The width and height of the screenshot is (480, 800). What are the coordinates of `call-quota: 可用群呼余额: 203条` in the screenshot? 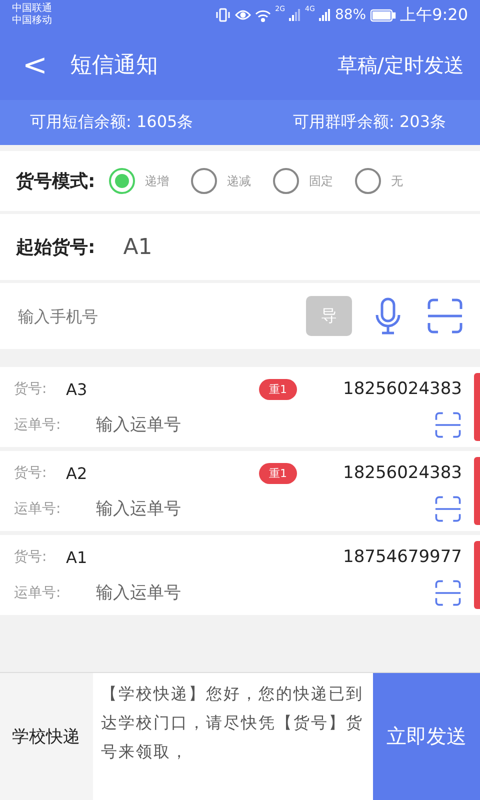 It's located at (369, 122).